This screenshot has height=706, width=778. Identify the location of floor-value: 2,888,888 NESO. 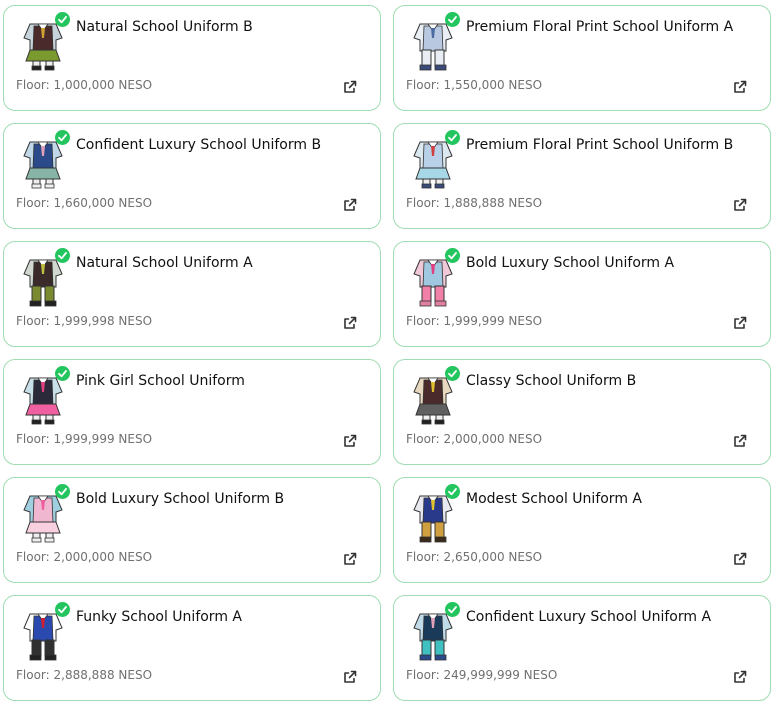
(103, 675).